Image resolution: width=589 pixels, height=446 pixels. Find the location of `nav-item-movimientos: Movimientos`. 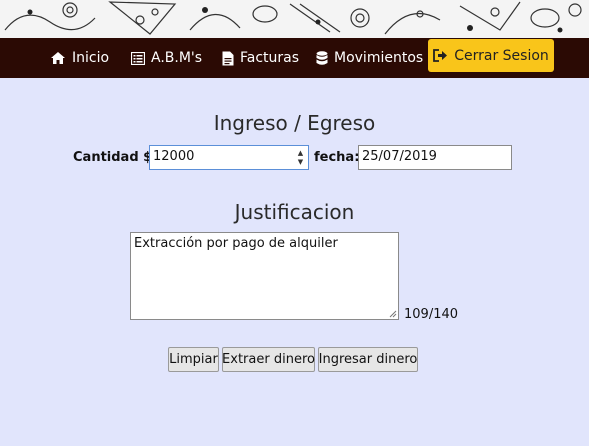

nav-item-movimientos: Movimientos is located at coordinates (369, 58).